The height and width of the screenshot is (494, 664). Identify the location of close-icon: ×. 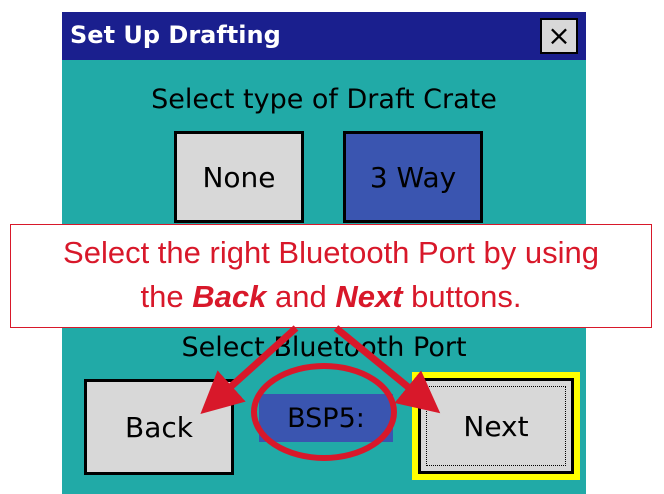
(559, 35).